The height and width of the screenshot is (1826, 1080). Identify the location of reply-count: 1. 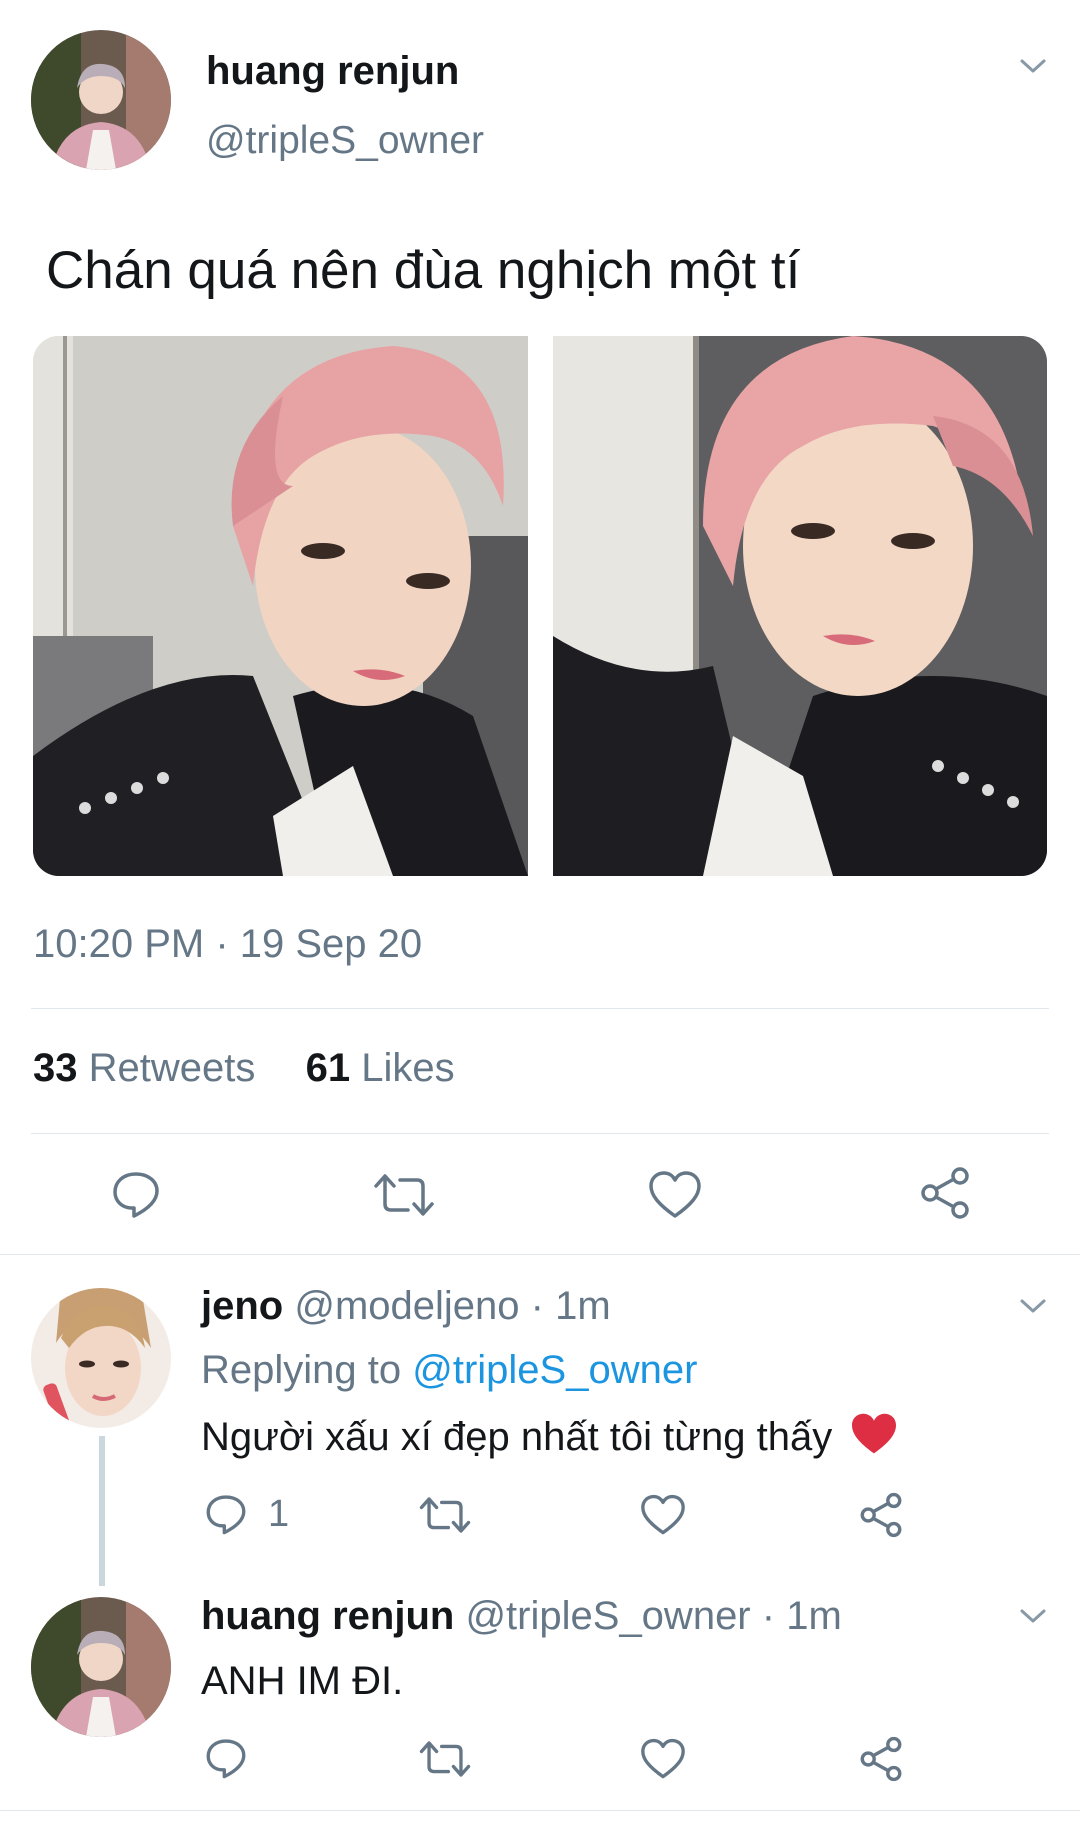
(279, 1514).